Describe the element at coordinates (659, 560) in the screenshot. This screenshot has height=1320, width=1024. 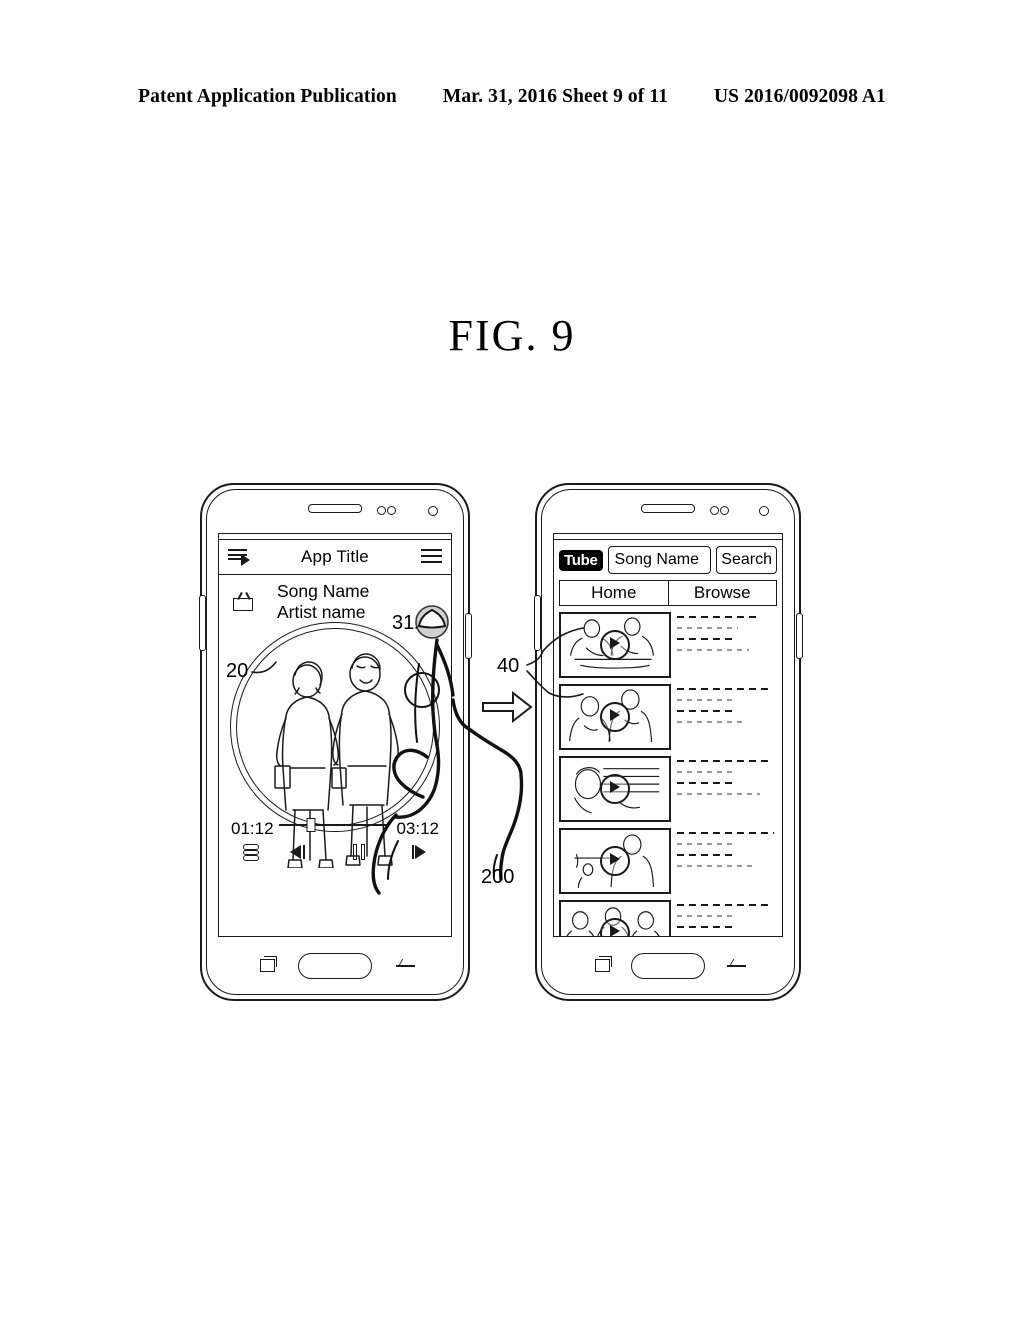
I see `search-input: Song Name` at that location.